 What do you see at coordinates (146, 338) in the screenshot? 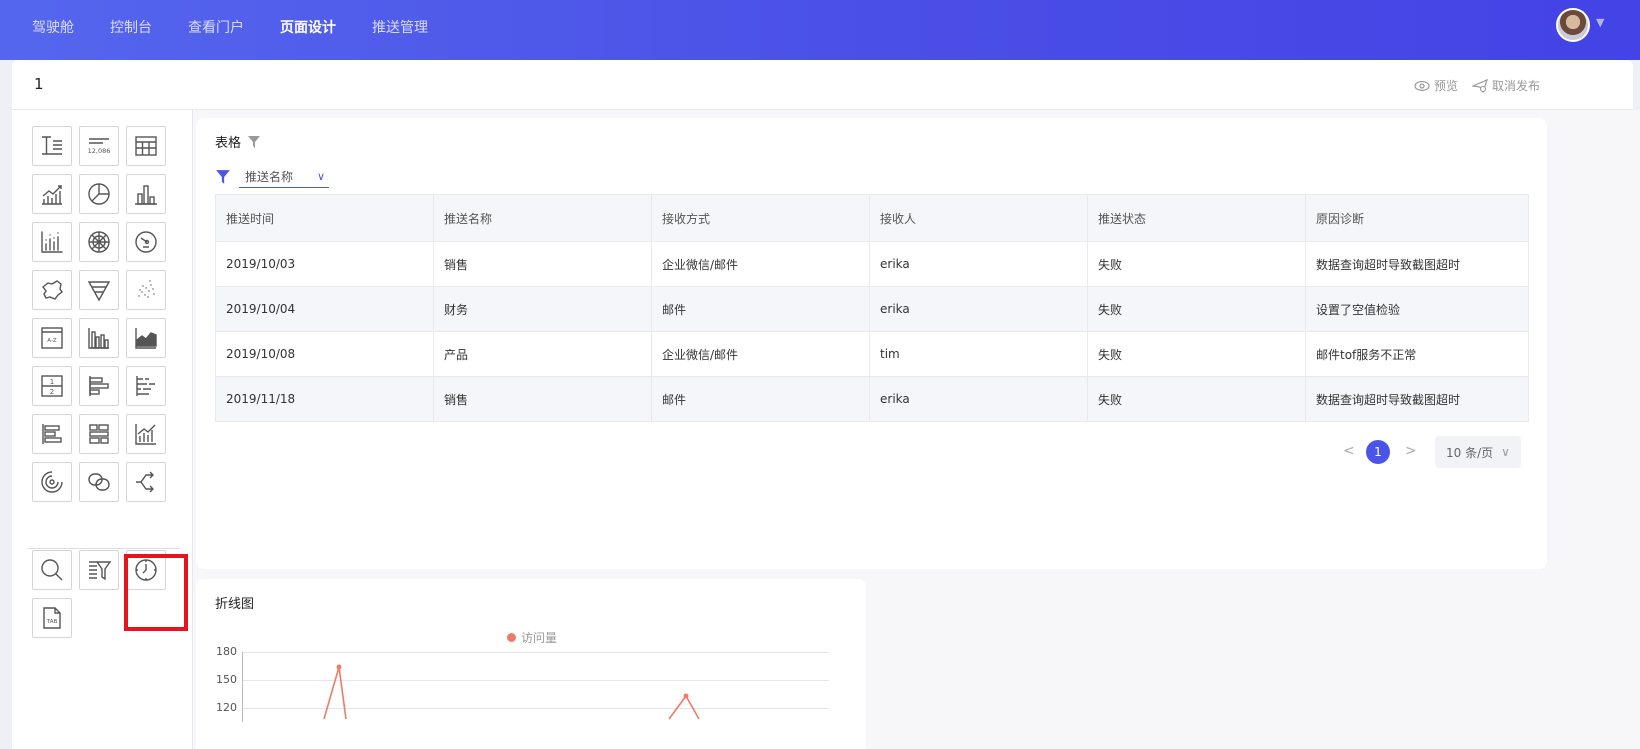
I see `area-chart-tool-icon` at bounding box center [146, 338].